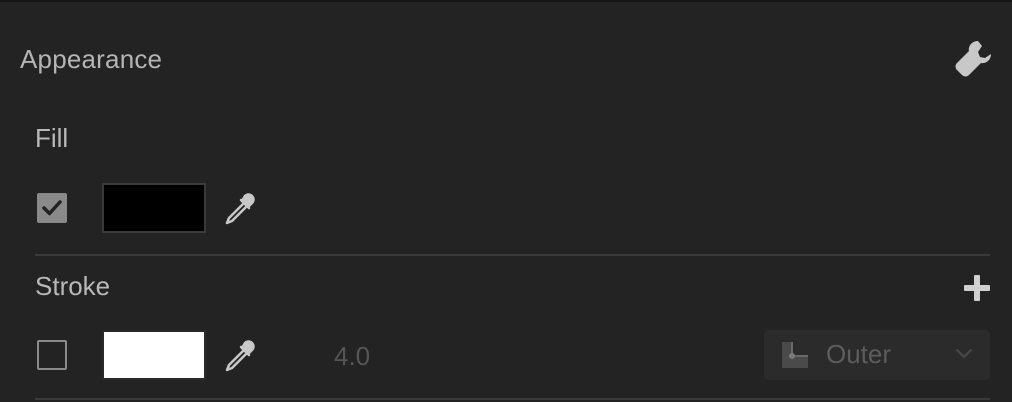 The height and width of the screenshot is (402, 1012). I want to click on stroke-enabled-checkbox, so click(52, 355).